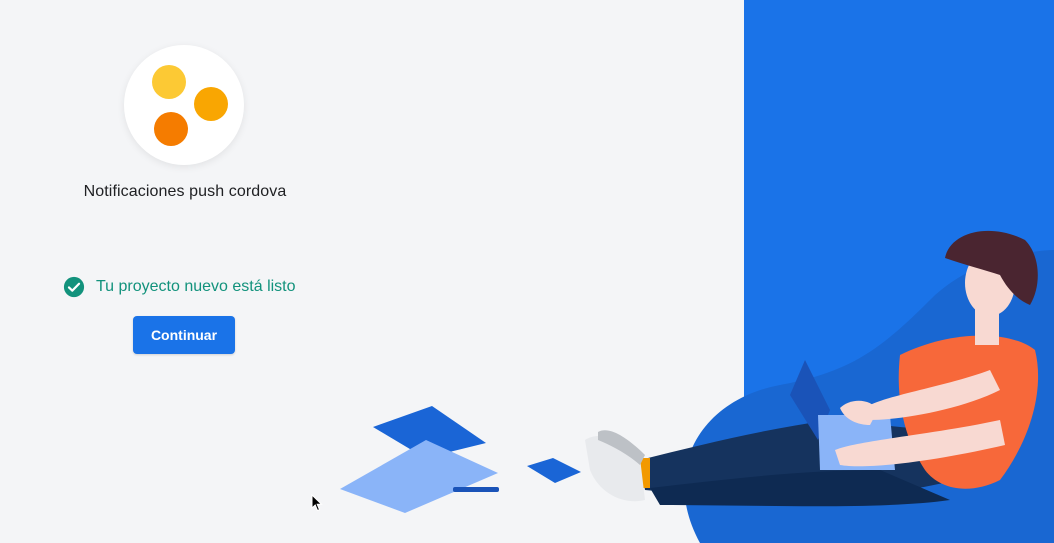 The height and width of the screenshot is (543, 1054). What do you see at coordinates (317, 503) in the screenshot?
I see `mouse-pointer-icon` at bounding box center [317, 503].